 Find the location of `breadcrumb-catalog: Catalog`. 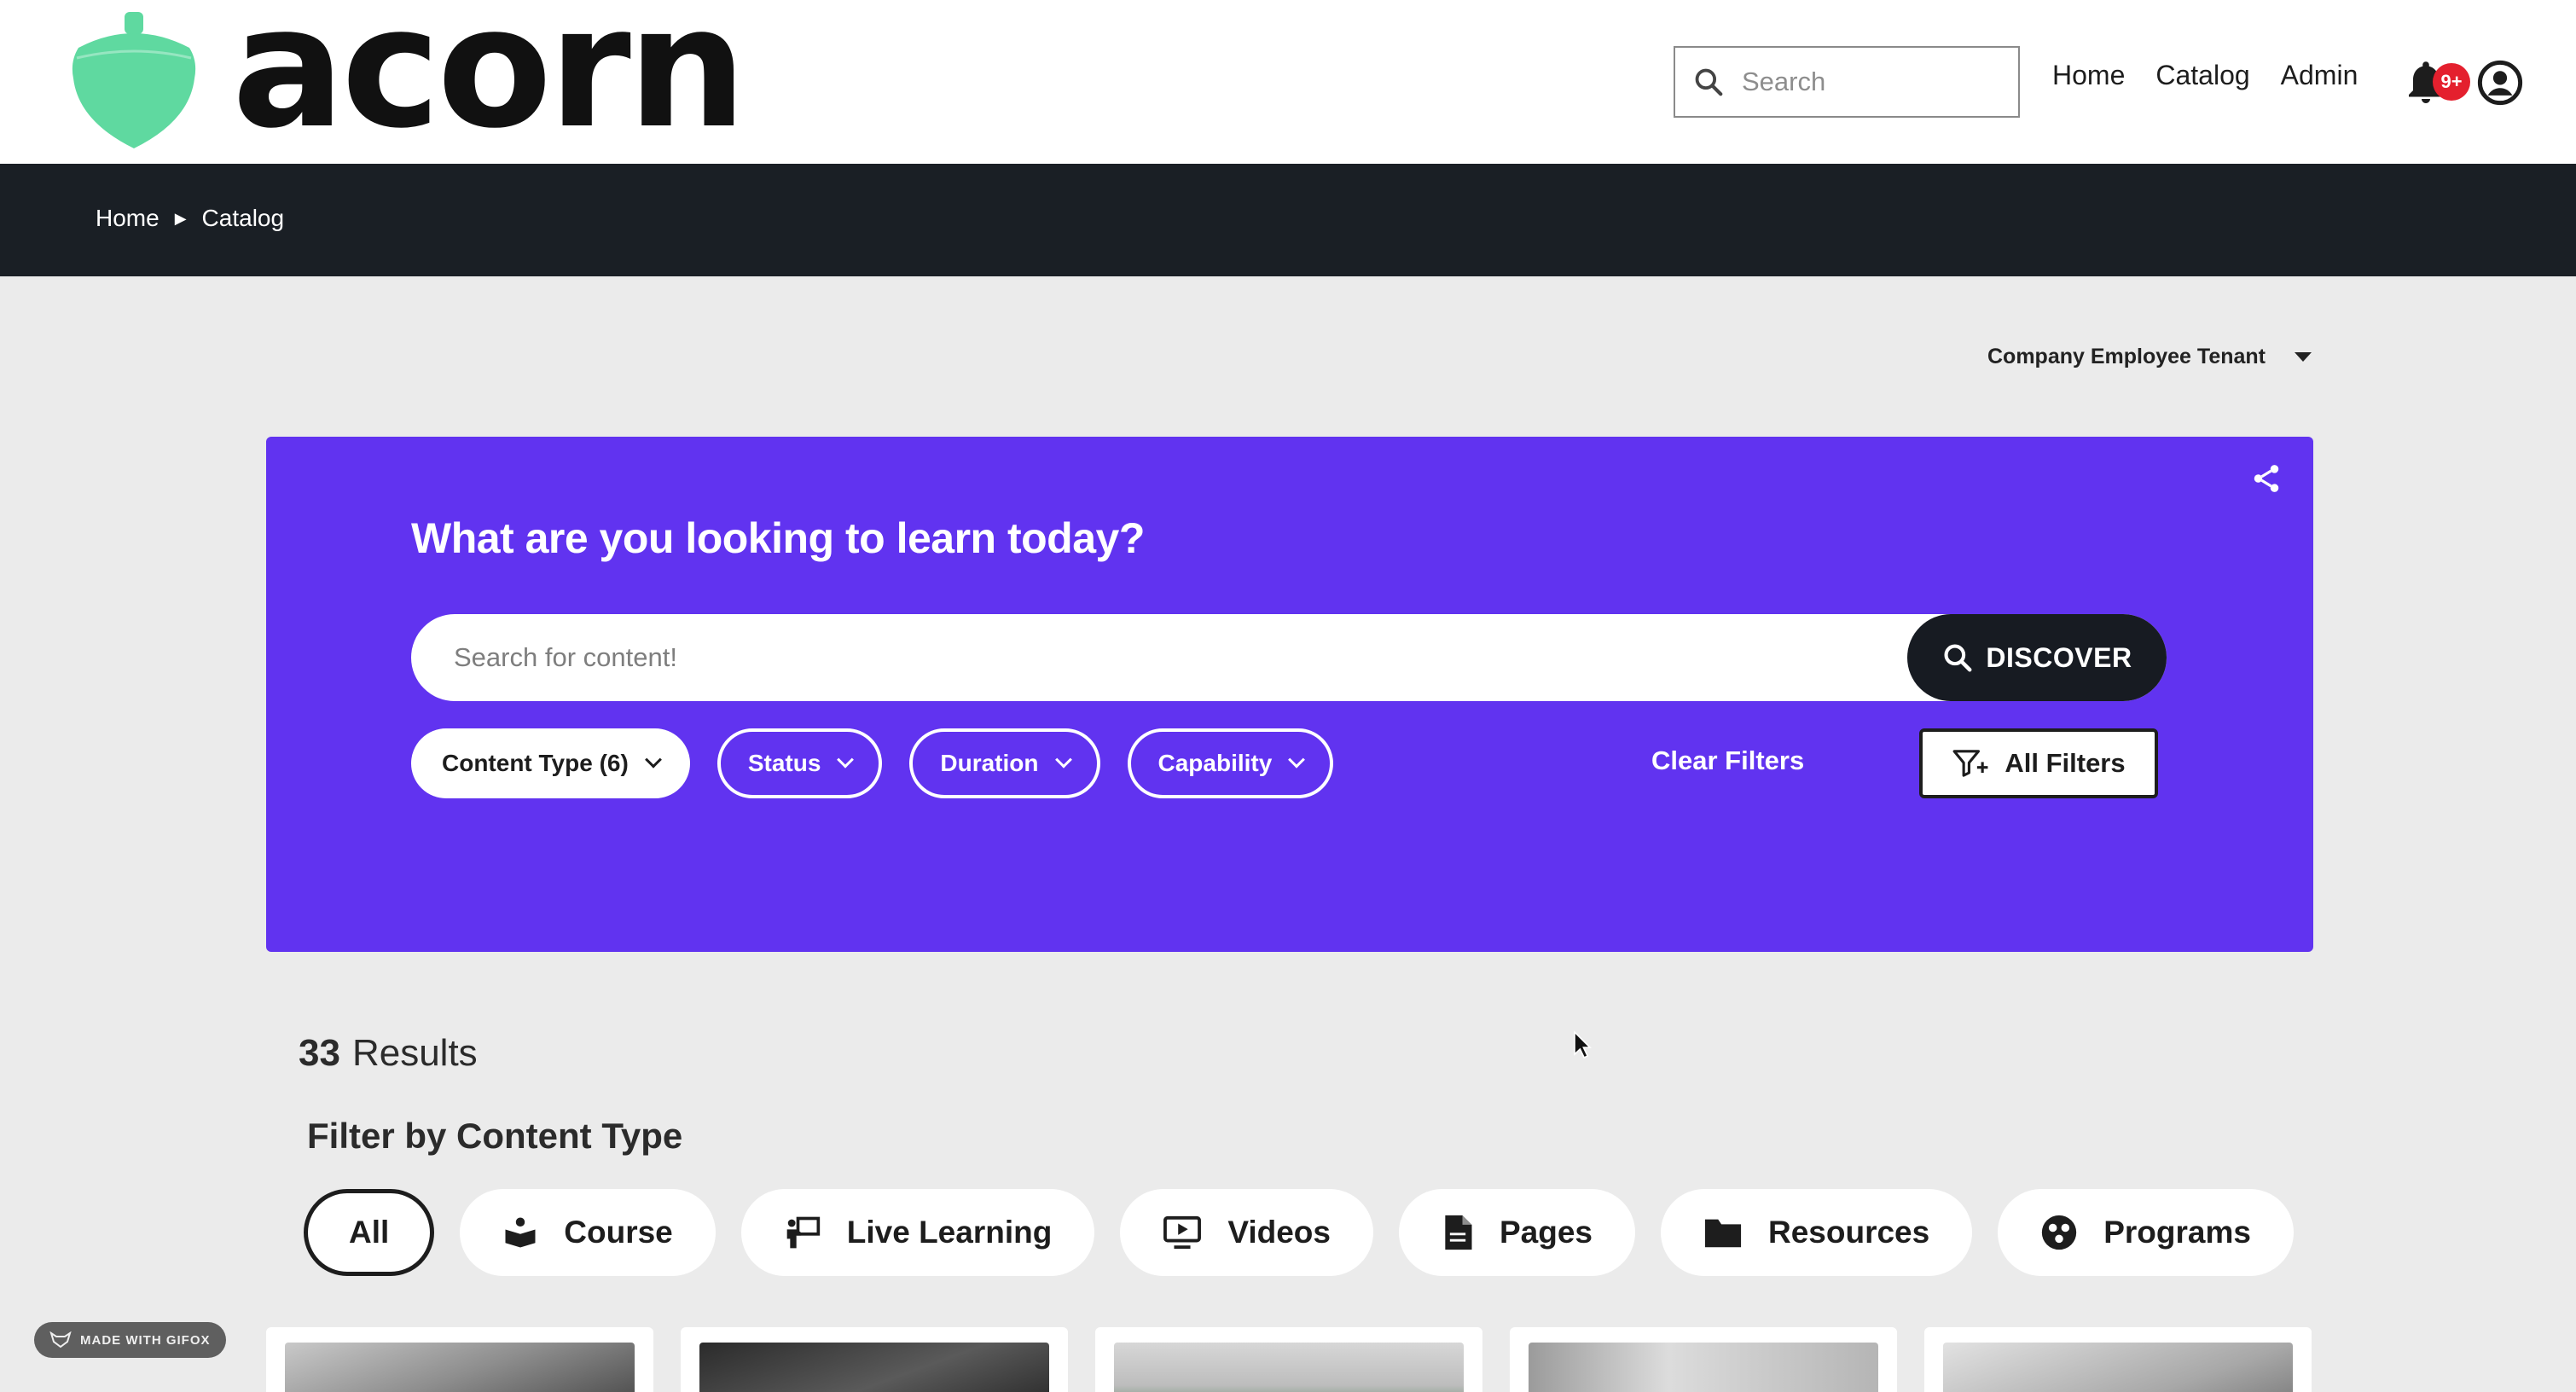

breadcrumb-catalog: Catalog is located at coordinates (243, 218).